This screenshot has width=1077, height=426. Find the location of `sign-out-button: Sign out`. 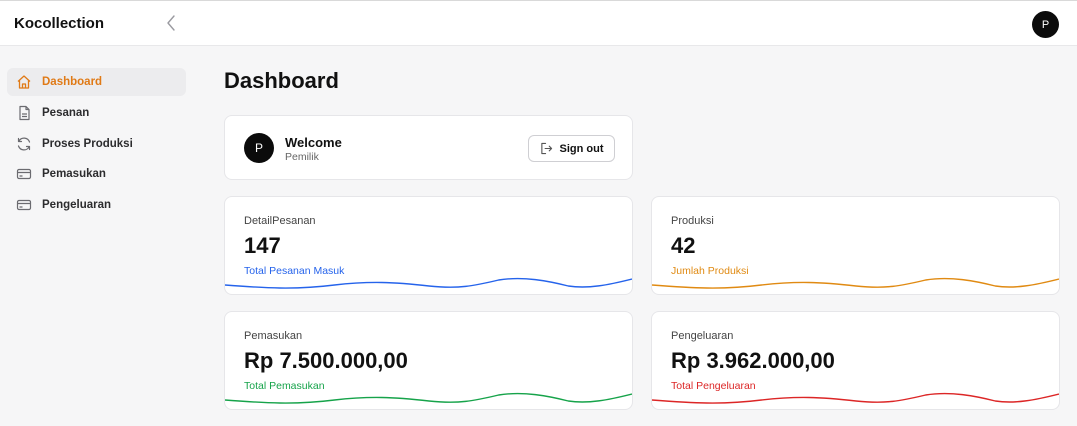

sign-out-button: Sign out is located at coordinates (571, 148).